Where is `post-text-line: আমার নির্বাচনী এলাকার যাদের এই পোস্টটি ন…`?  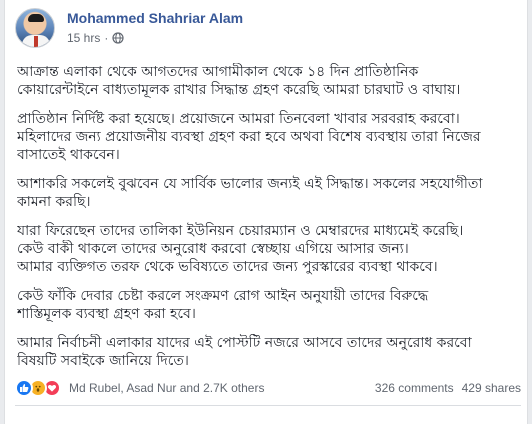
post-text-line: আমার নির্বাচনী এলাকার যাদের এই পোস্টটি ন… is located at coordinates (244, 343).